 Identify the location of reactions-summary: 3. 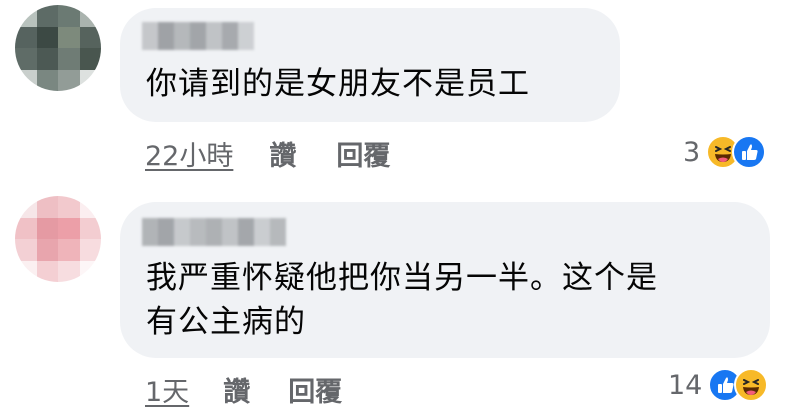
(725, 152).